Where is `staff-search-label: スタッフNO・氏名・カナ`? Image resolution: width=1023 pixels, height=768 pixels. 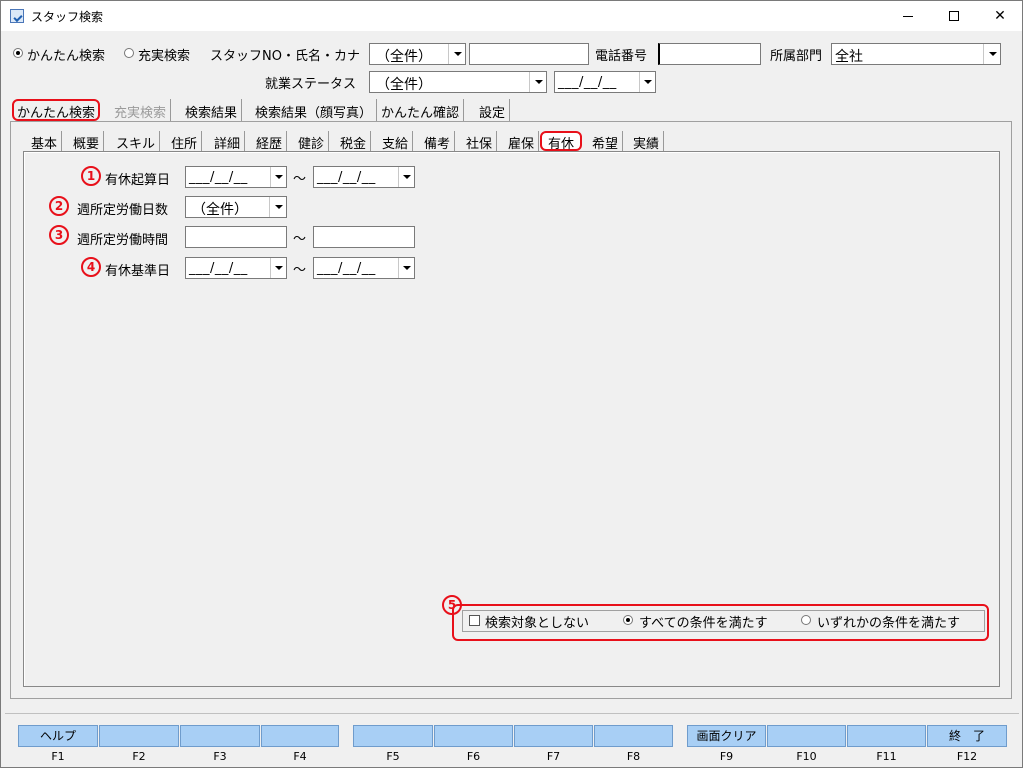 staff-search-label: スタッフNO・氏名・カナ is located at coordinates (285, 56).